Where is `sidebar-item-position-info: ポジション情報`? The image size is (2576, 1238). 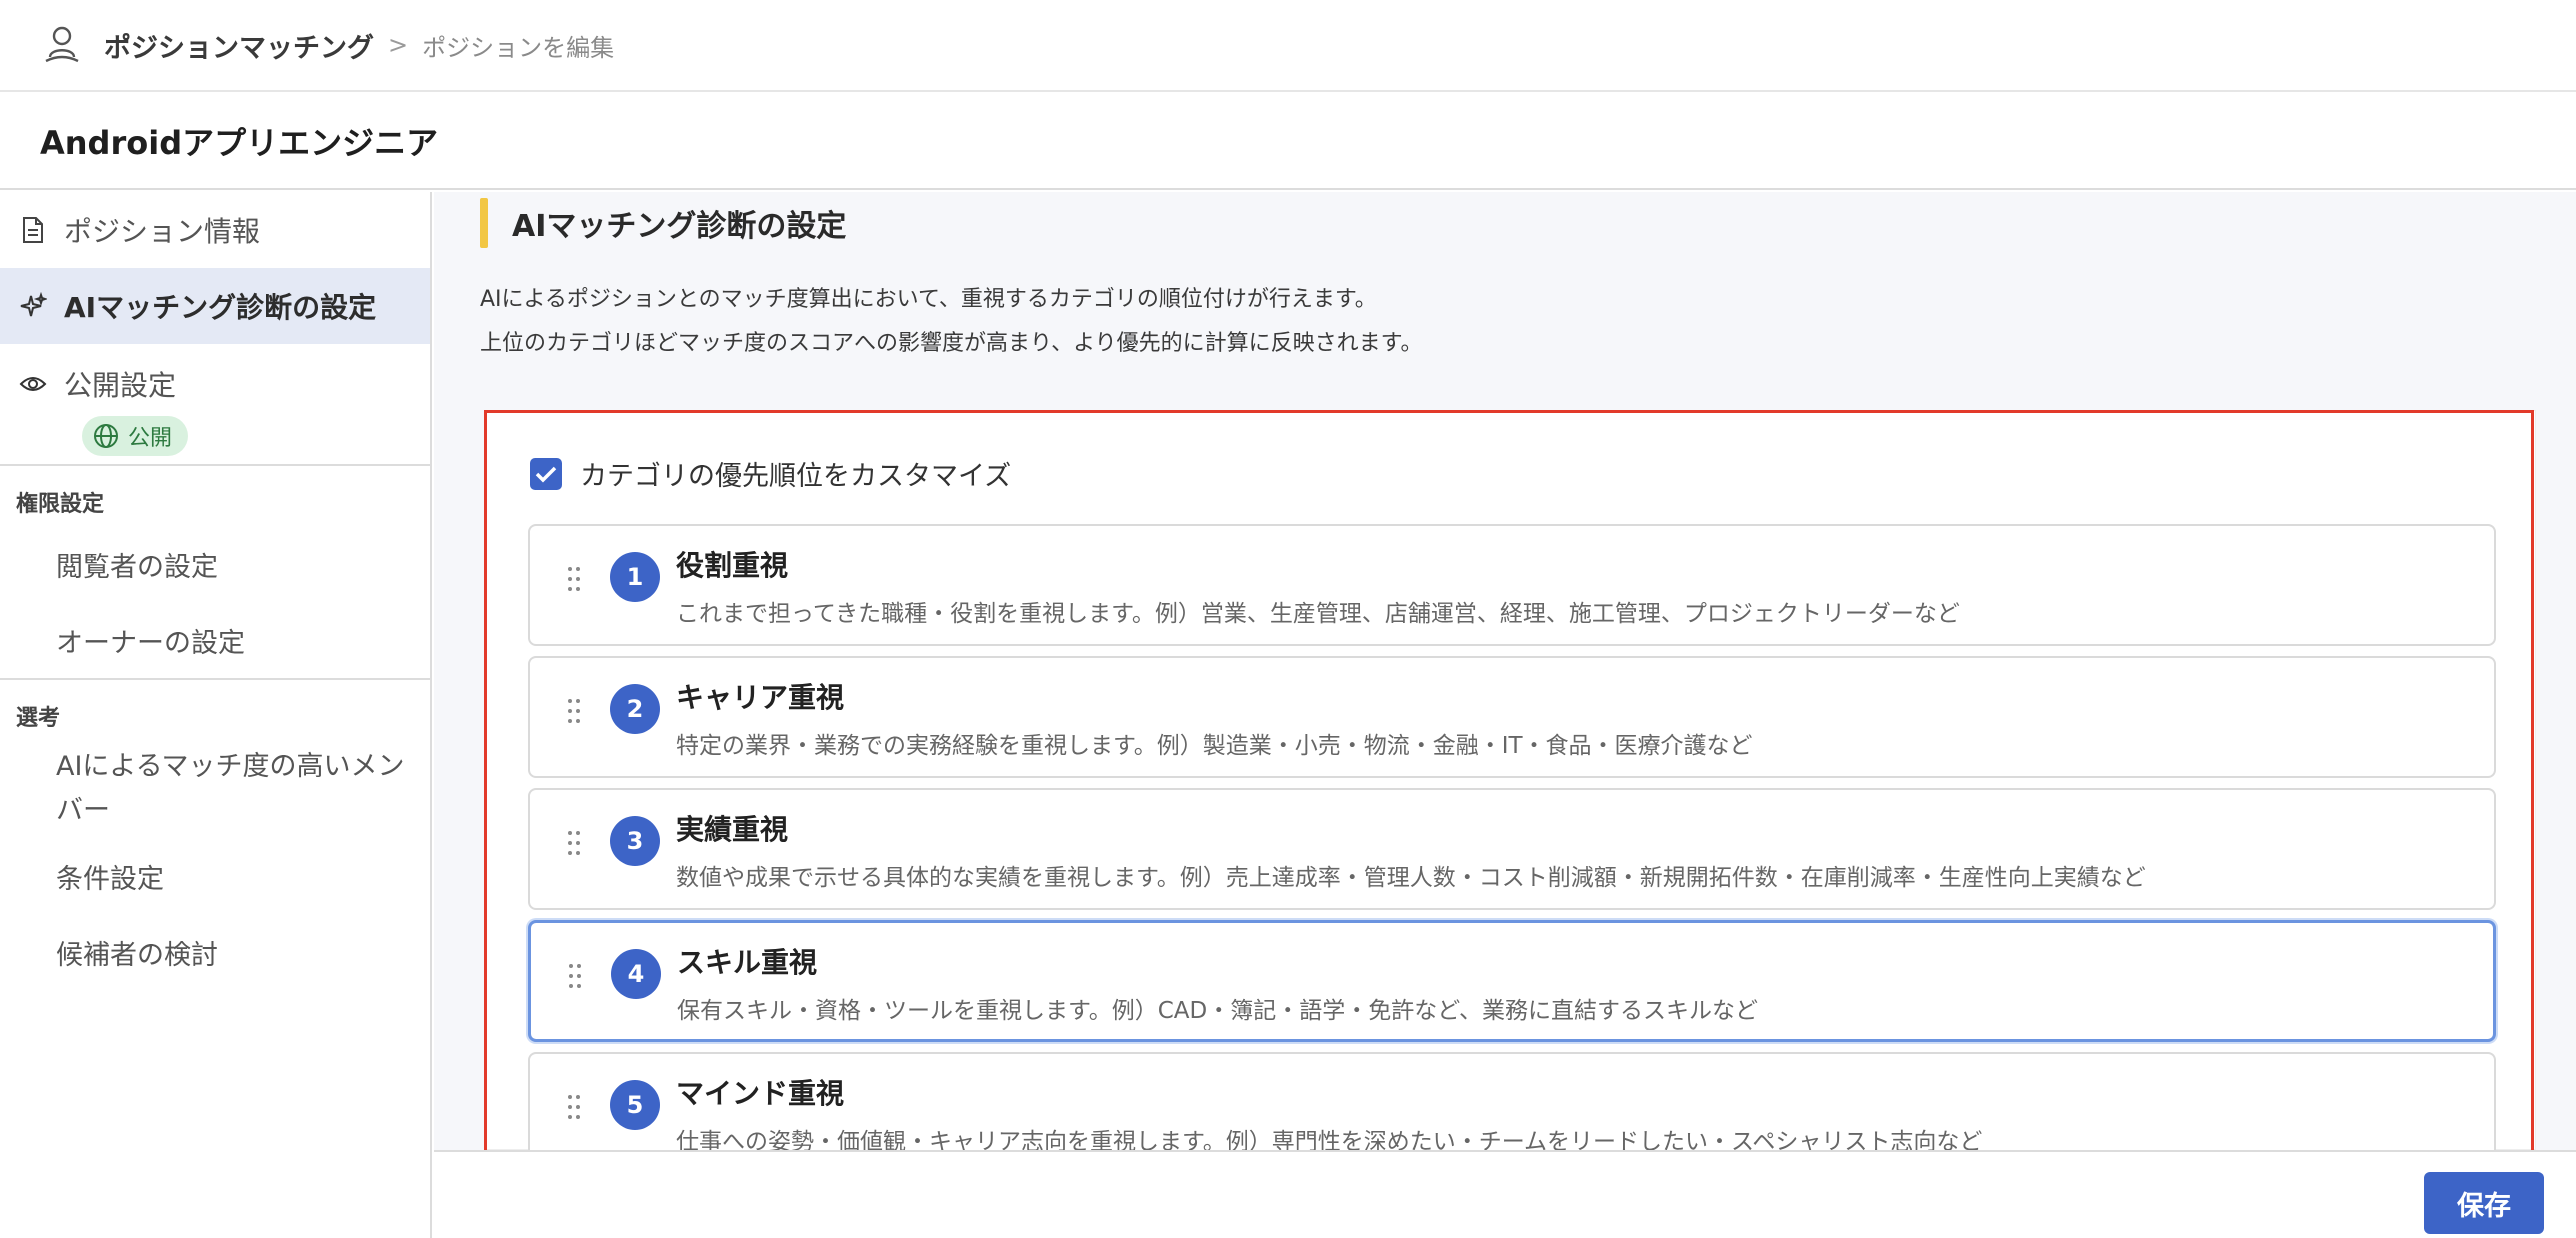
sidebar-item-position-info: ポジション情報 is located at coordinates (215, 230).